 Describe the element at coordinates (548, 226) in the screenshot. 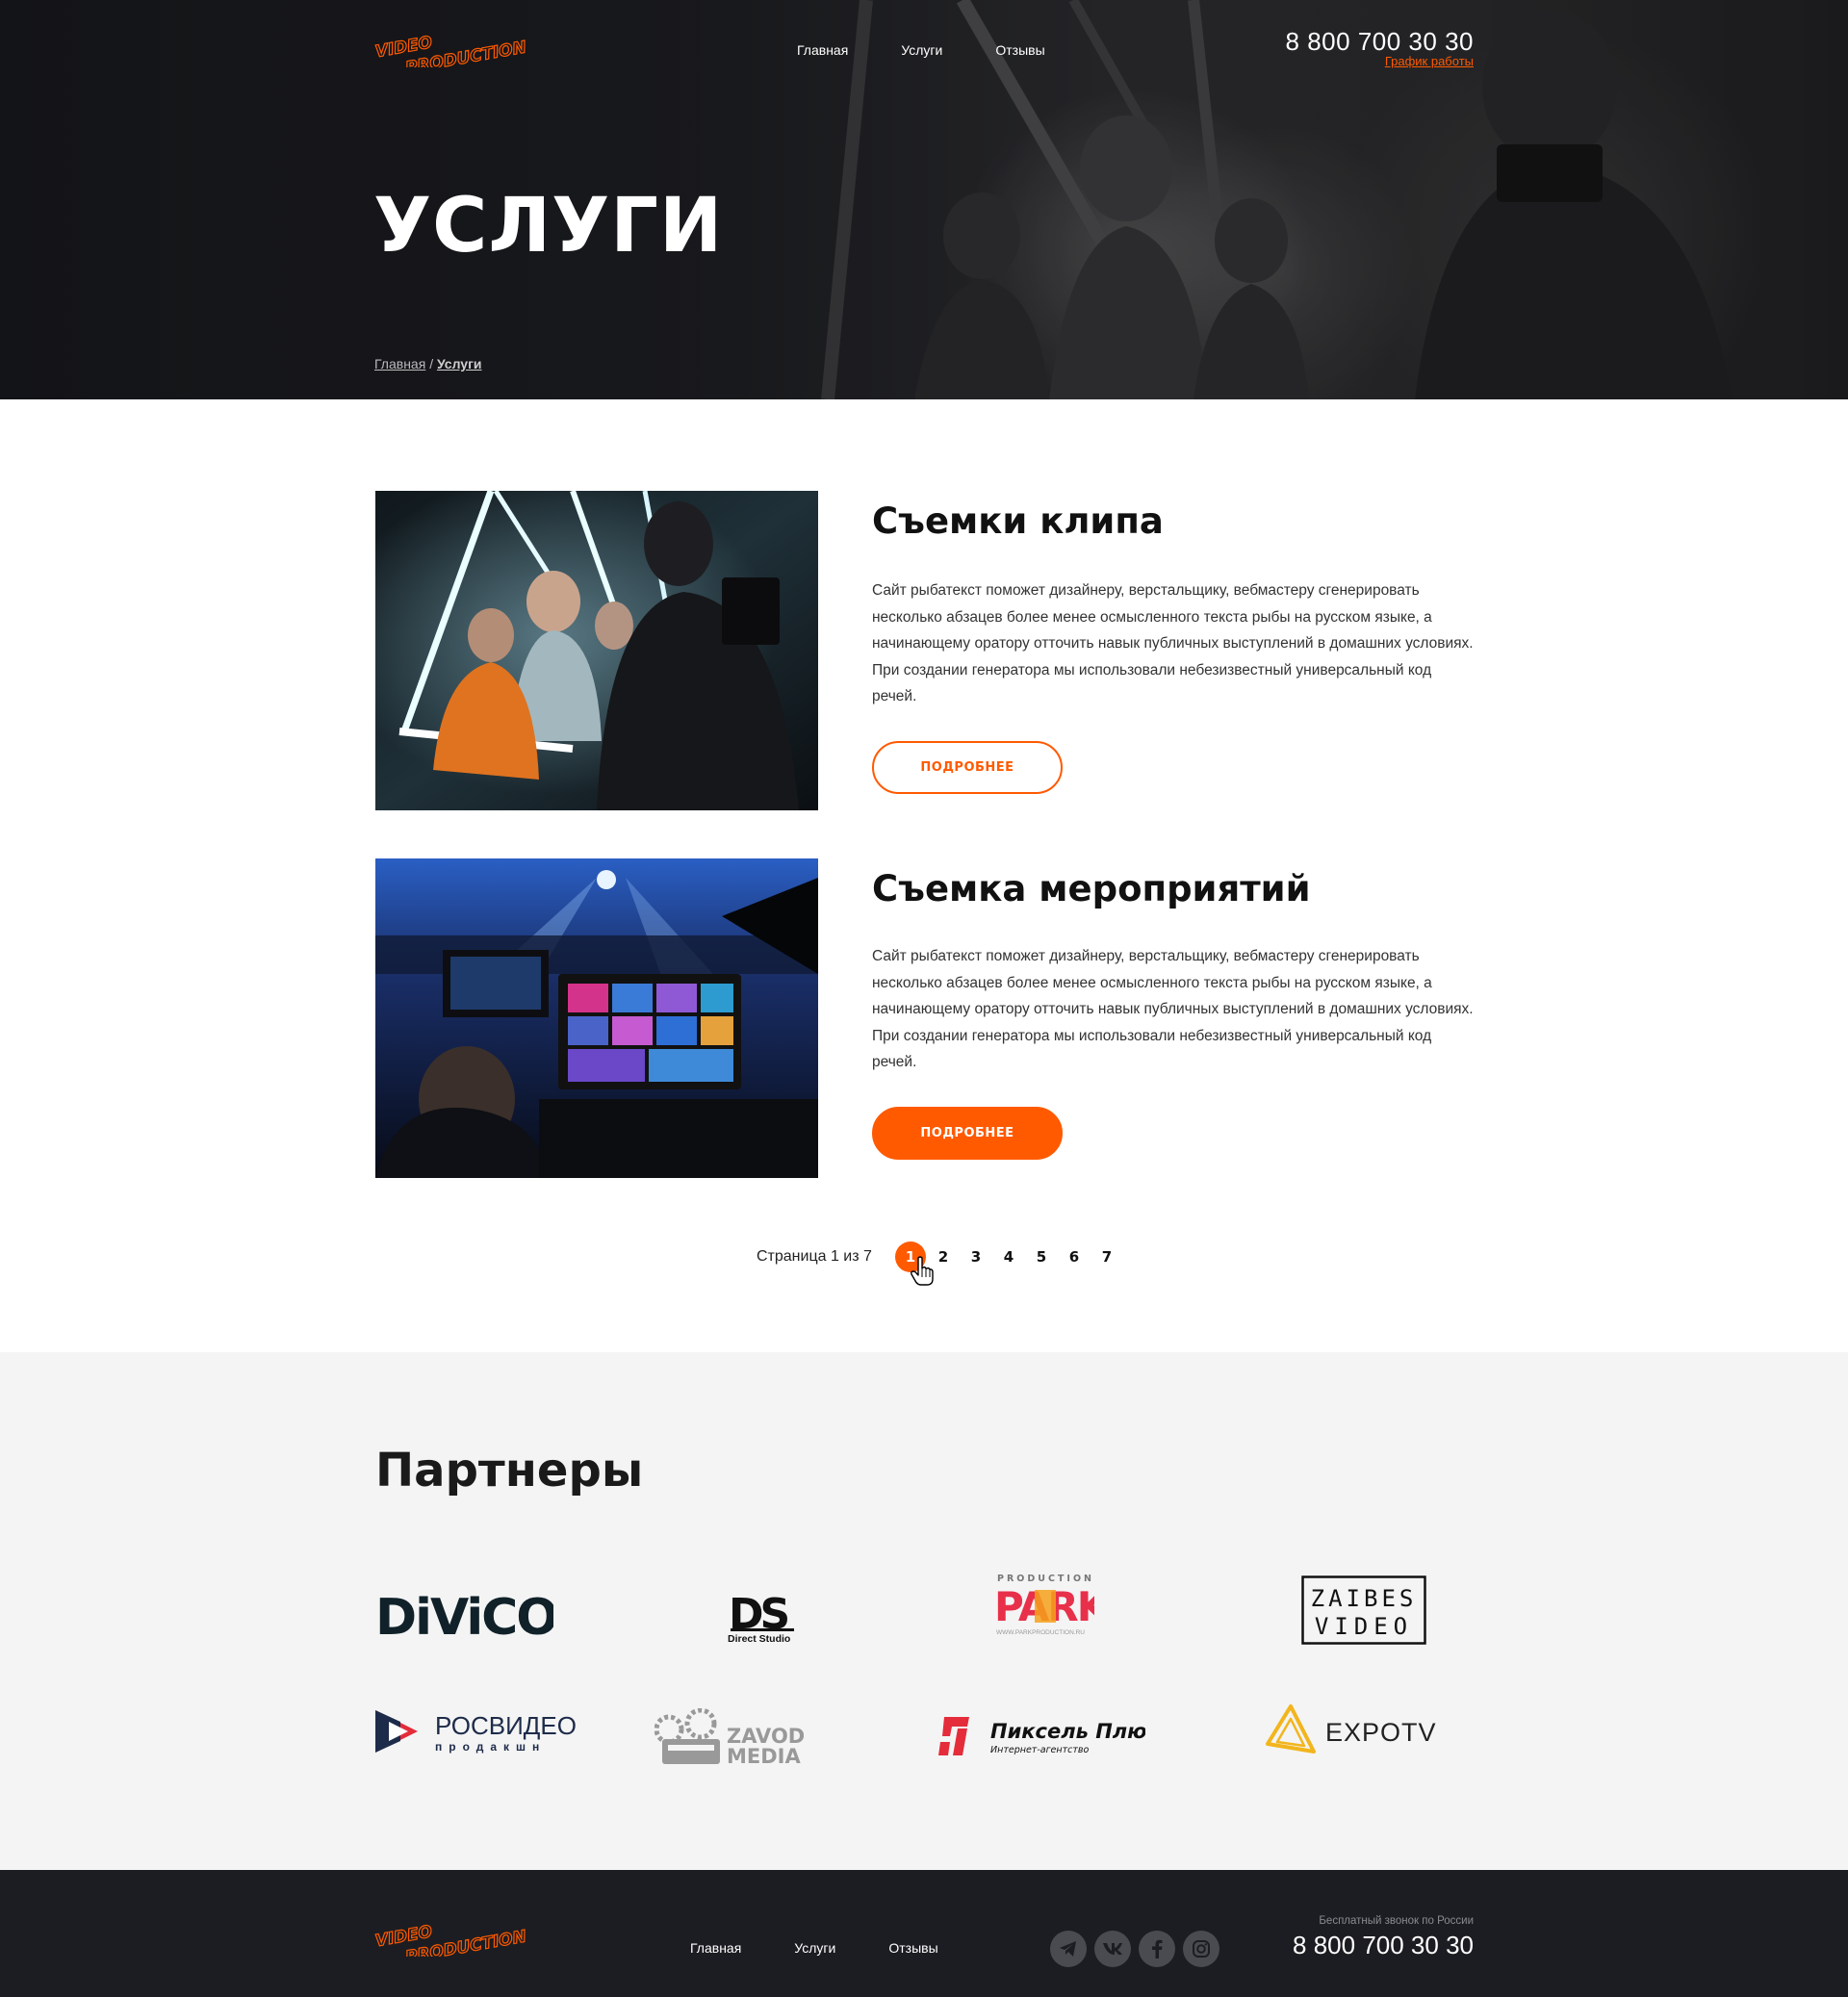

I see `page-title: УСЛУГИ` at that location.